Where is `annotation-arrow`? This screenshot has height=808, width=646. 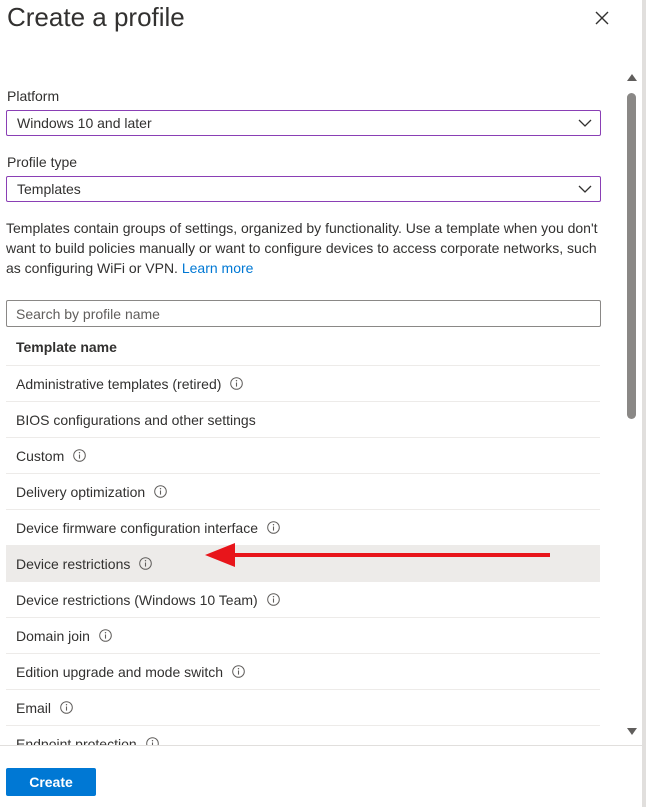
annotation-arrow is located at coordinates (377, 555).